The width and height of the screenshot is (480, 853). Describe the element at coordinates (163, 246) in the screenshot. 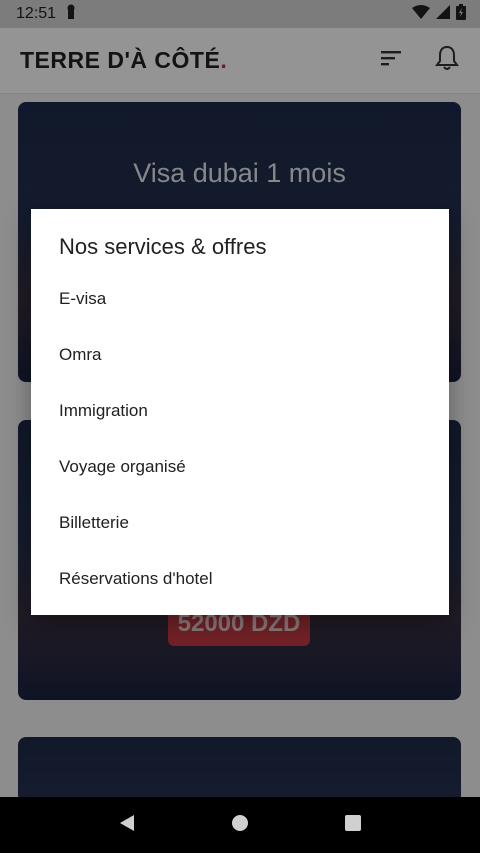

I see `dialog-title: Nos services & offres` at that location.